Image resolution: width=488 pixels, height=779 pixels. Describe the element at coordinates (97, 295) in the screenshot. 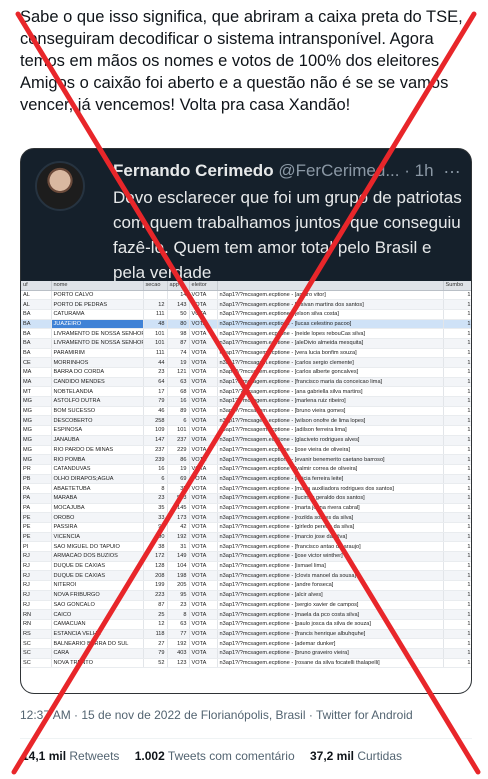

I see `table-cell: PORTO CALVO` at that location.